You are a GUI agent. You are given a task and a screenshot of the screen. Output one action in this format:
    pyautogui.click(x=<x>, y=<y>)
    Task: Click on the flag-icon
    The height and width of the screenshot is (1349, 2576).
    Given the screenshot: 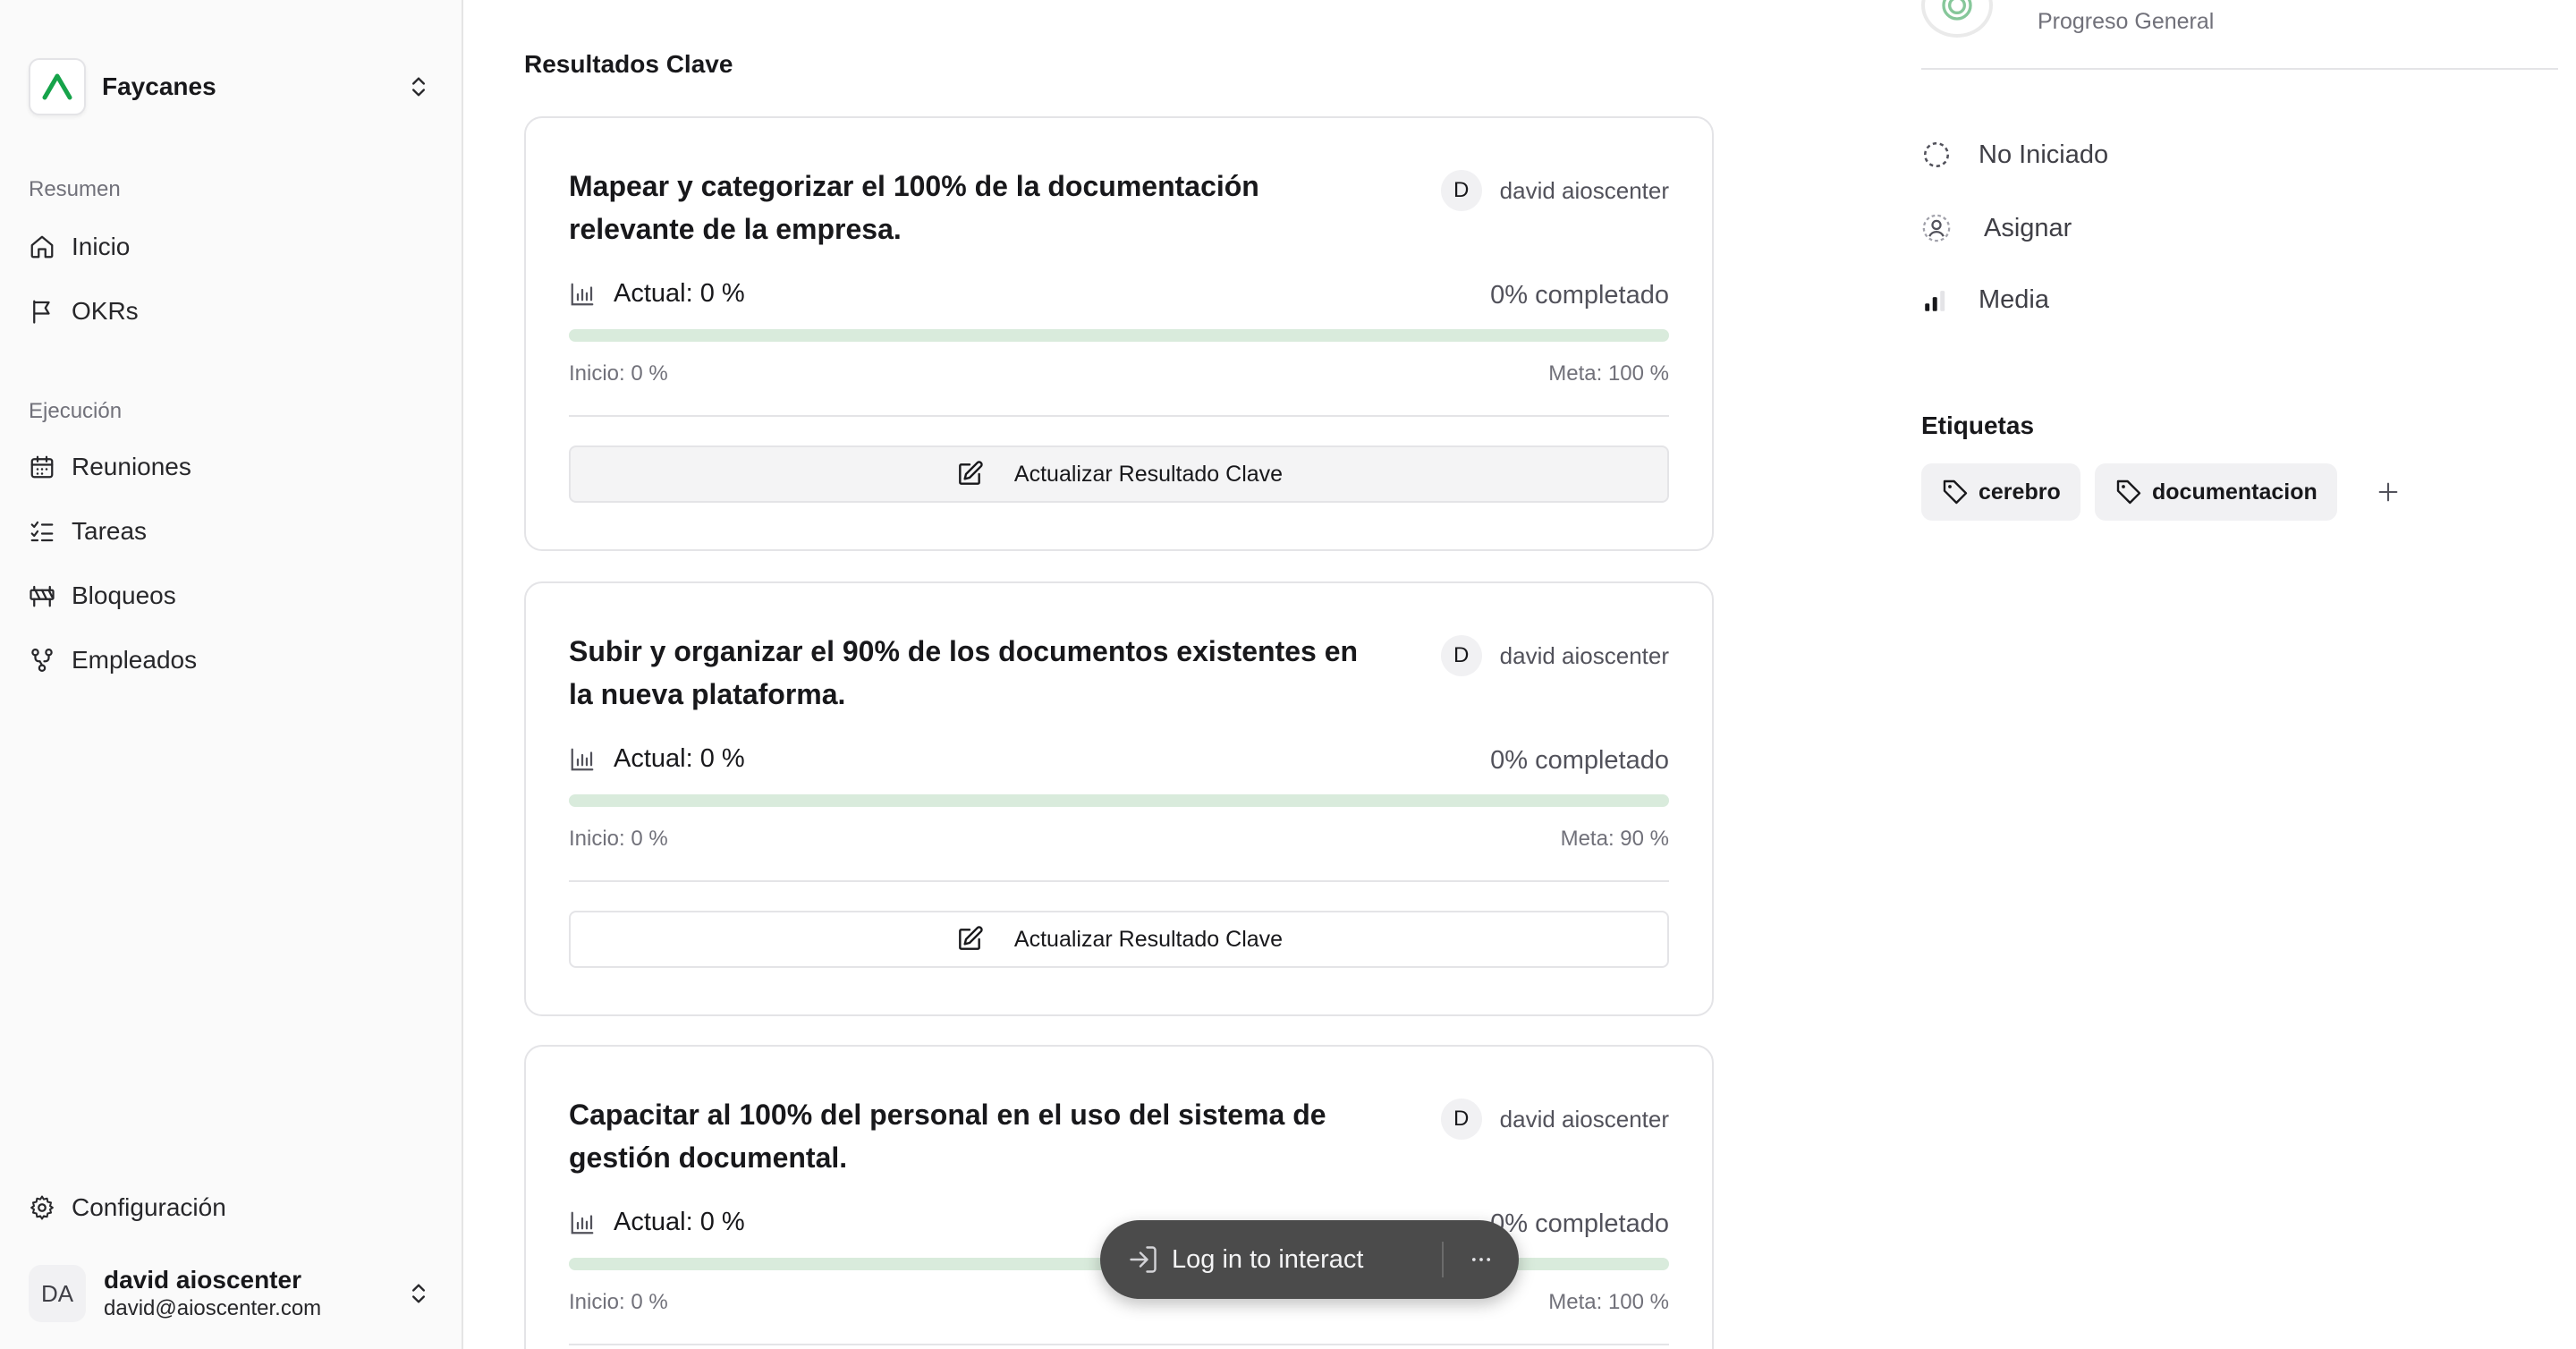 What is the action you would take?
    pyautogui.click(x=41, y=312)
    